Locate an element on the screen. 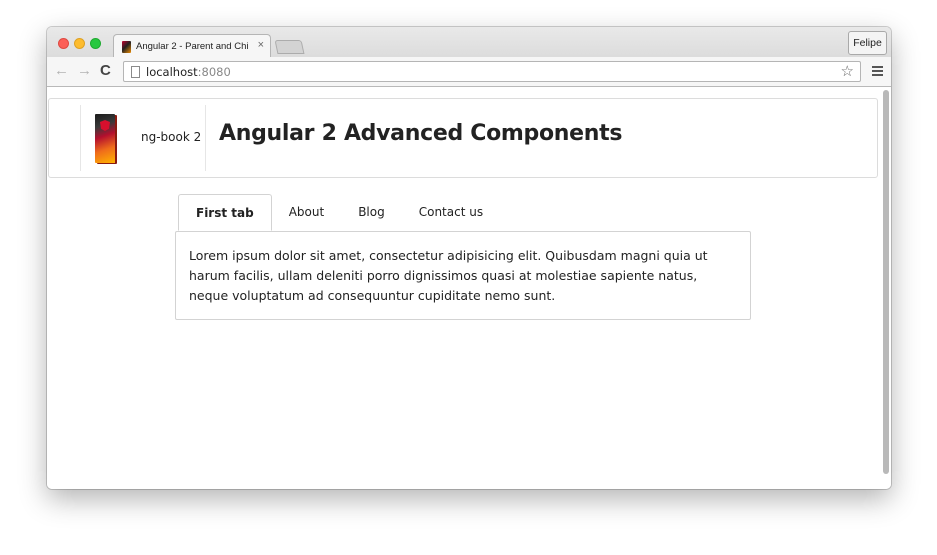  maximize-window-button is located at coordinates (95, 43).